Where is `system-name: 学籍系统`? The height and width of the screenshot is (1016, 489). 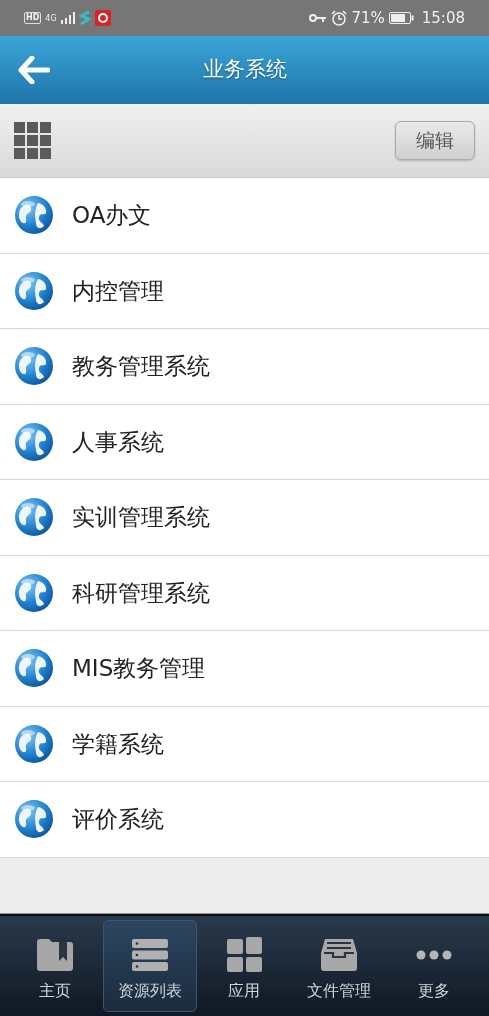
system-name: 学籍系统 is located at coordinates (118, 744).